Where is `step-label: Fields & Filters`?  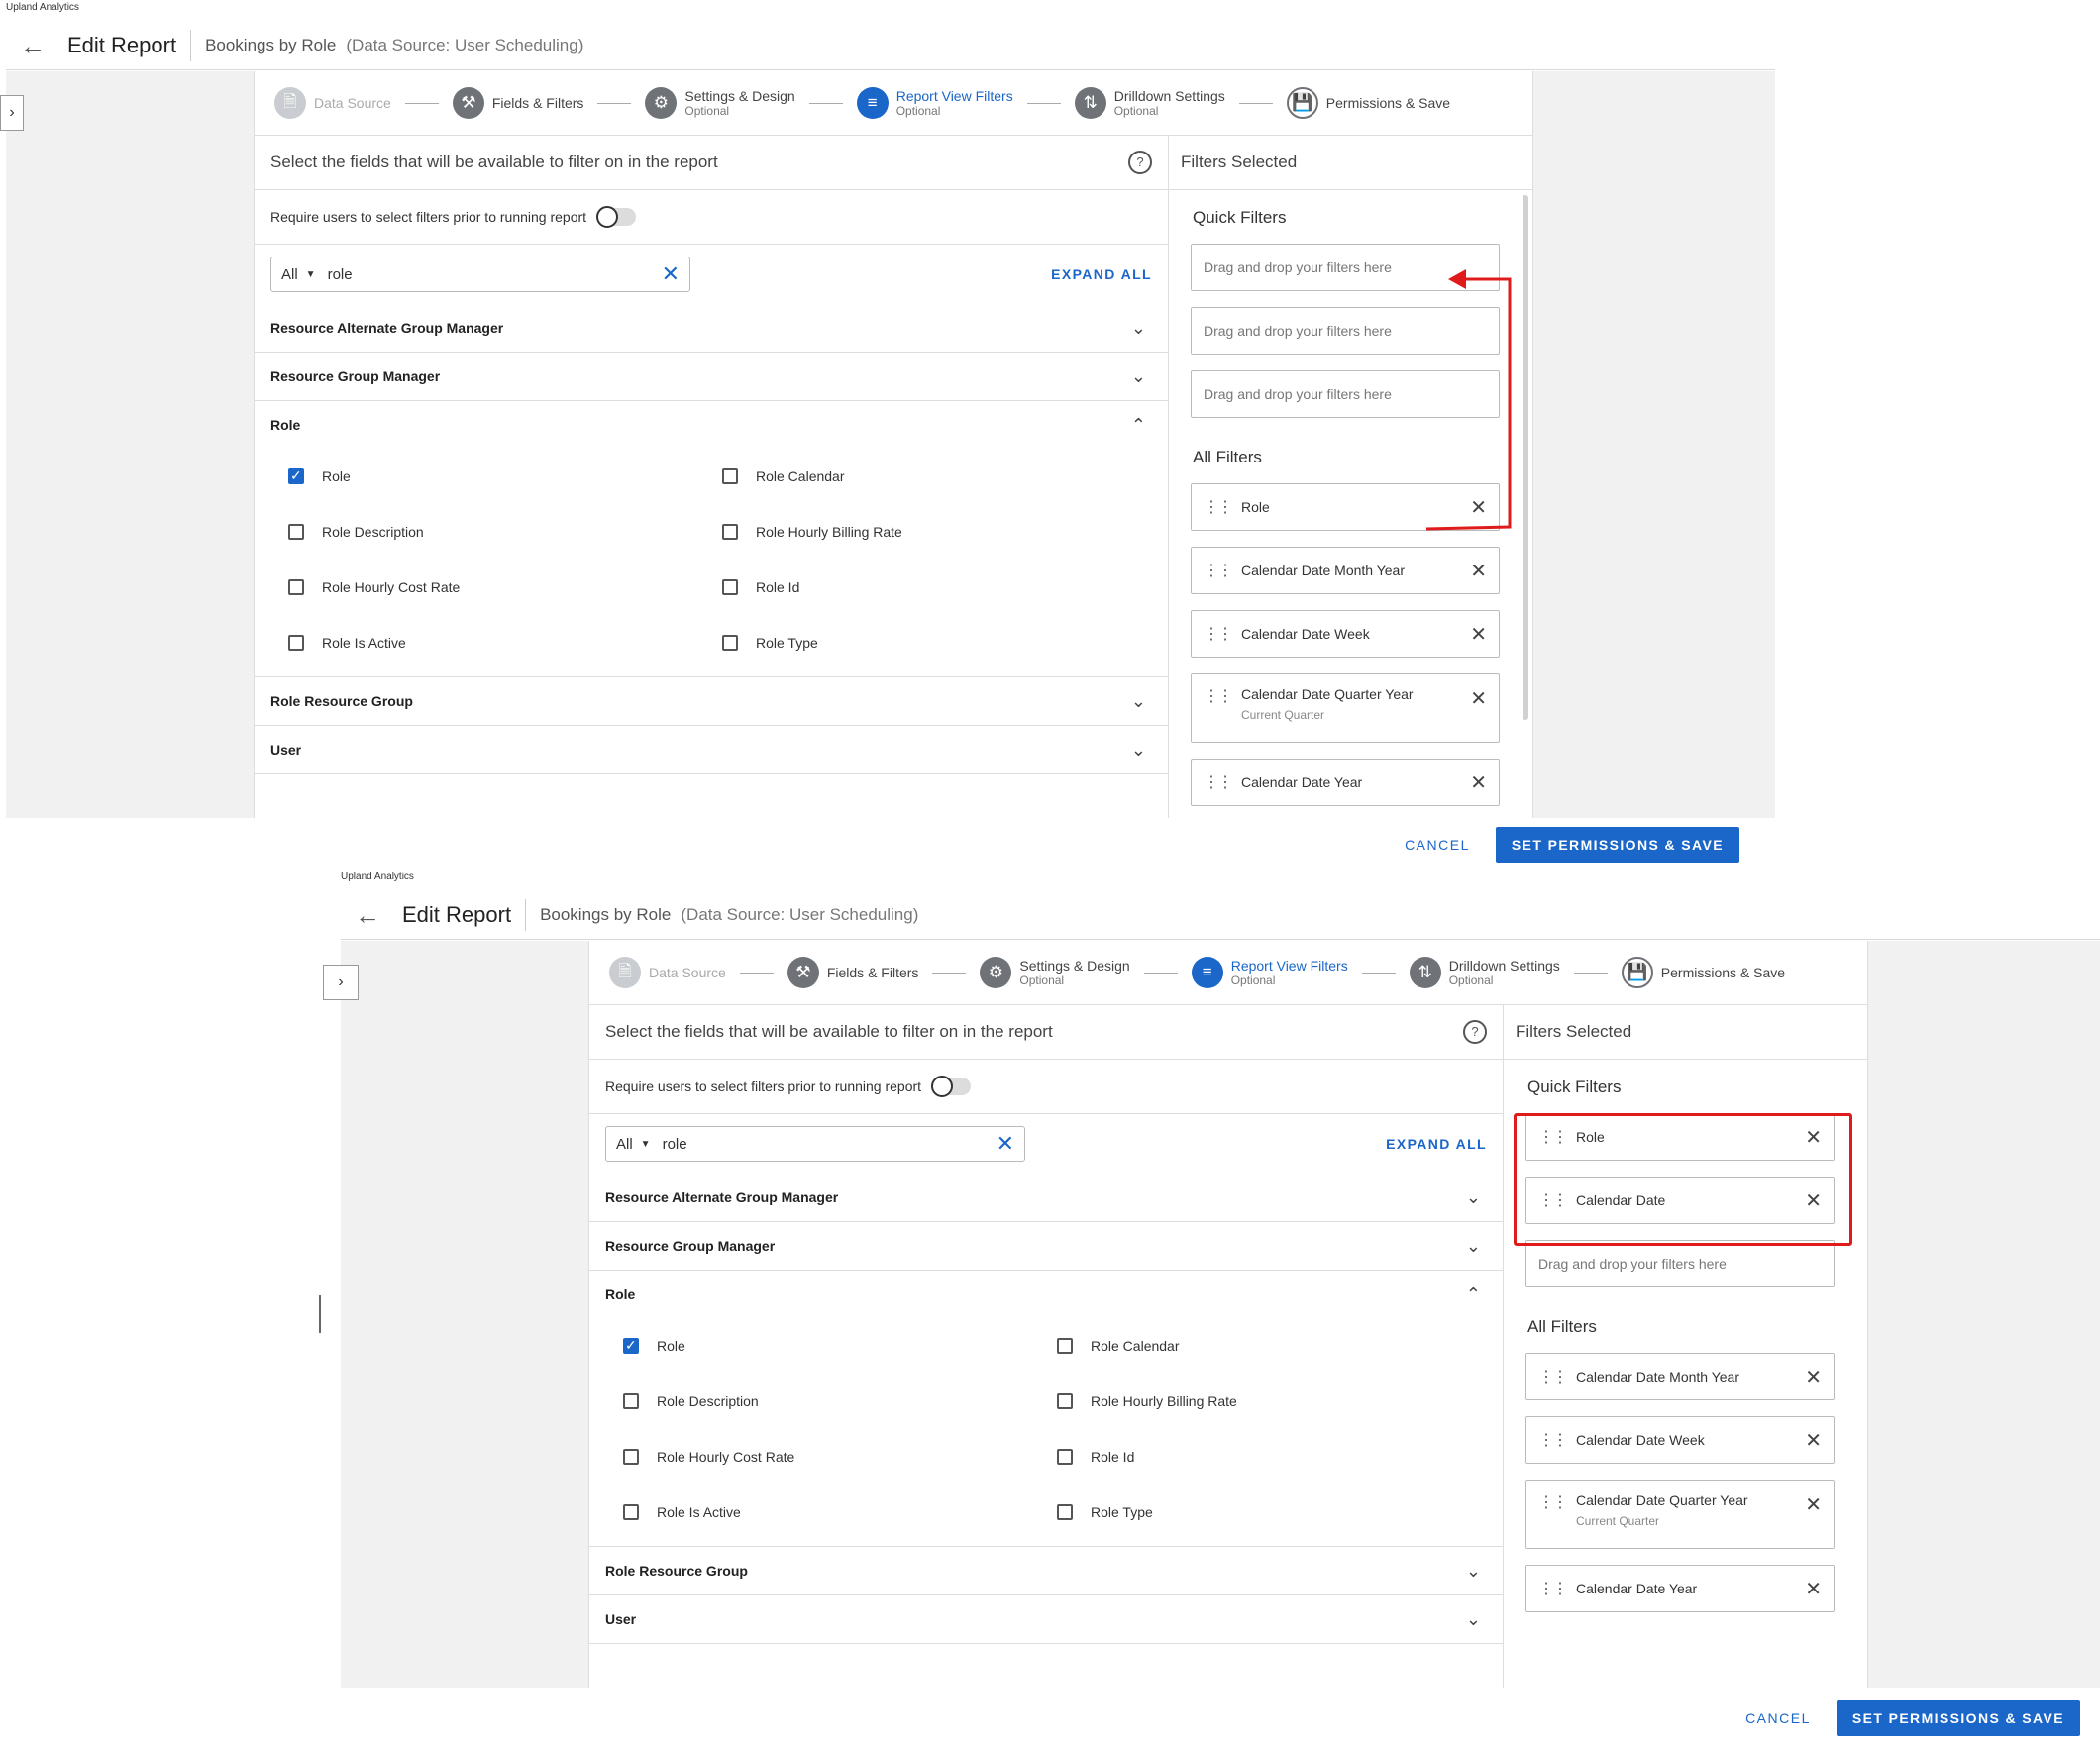 step-label: Fields & Filters is located at coordinates (872, 972).